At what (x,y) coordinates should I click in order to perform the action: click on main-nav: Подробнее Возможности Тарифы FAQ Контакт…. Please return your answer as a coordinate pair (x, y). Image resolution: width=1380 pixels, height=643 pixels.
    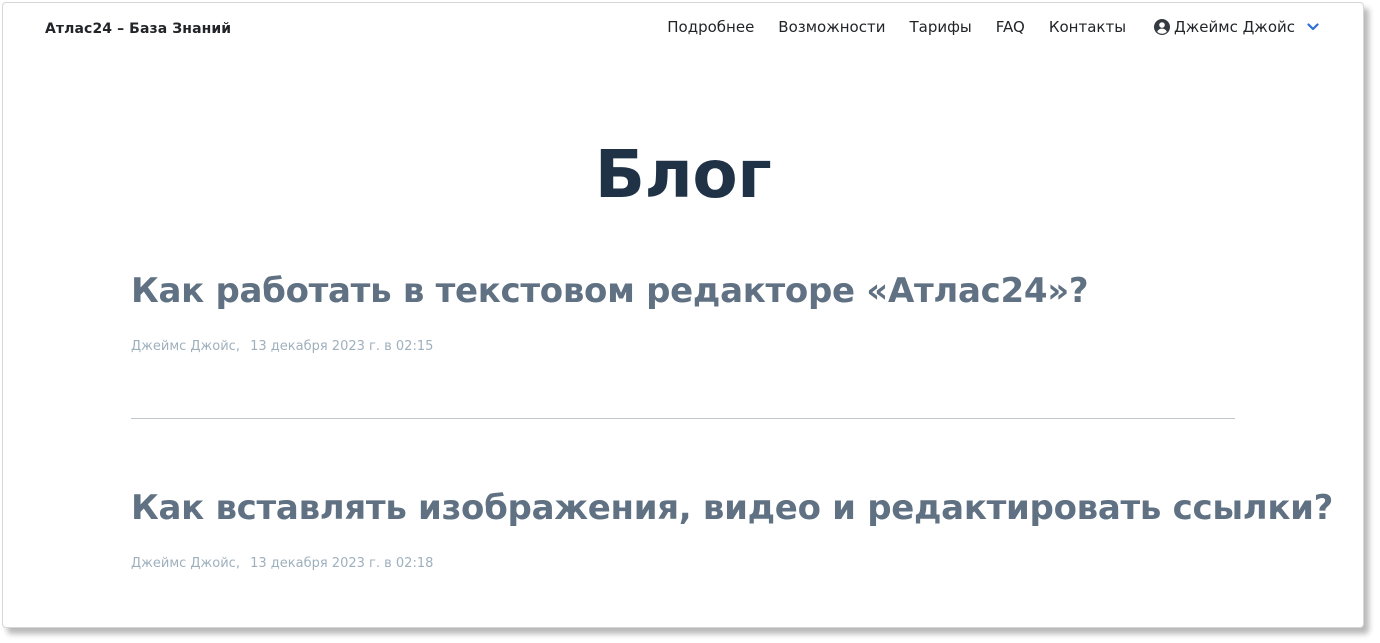
    Looking at the image, I should click on (993, 27).